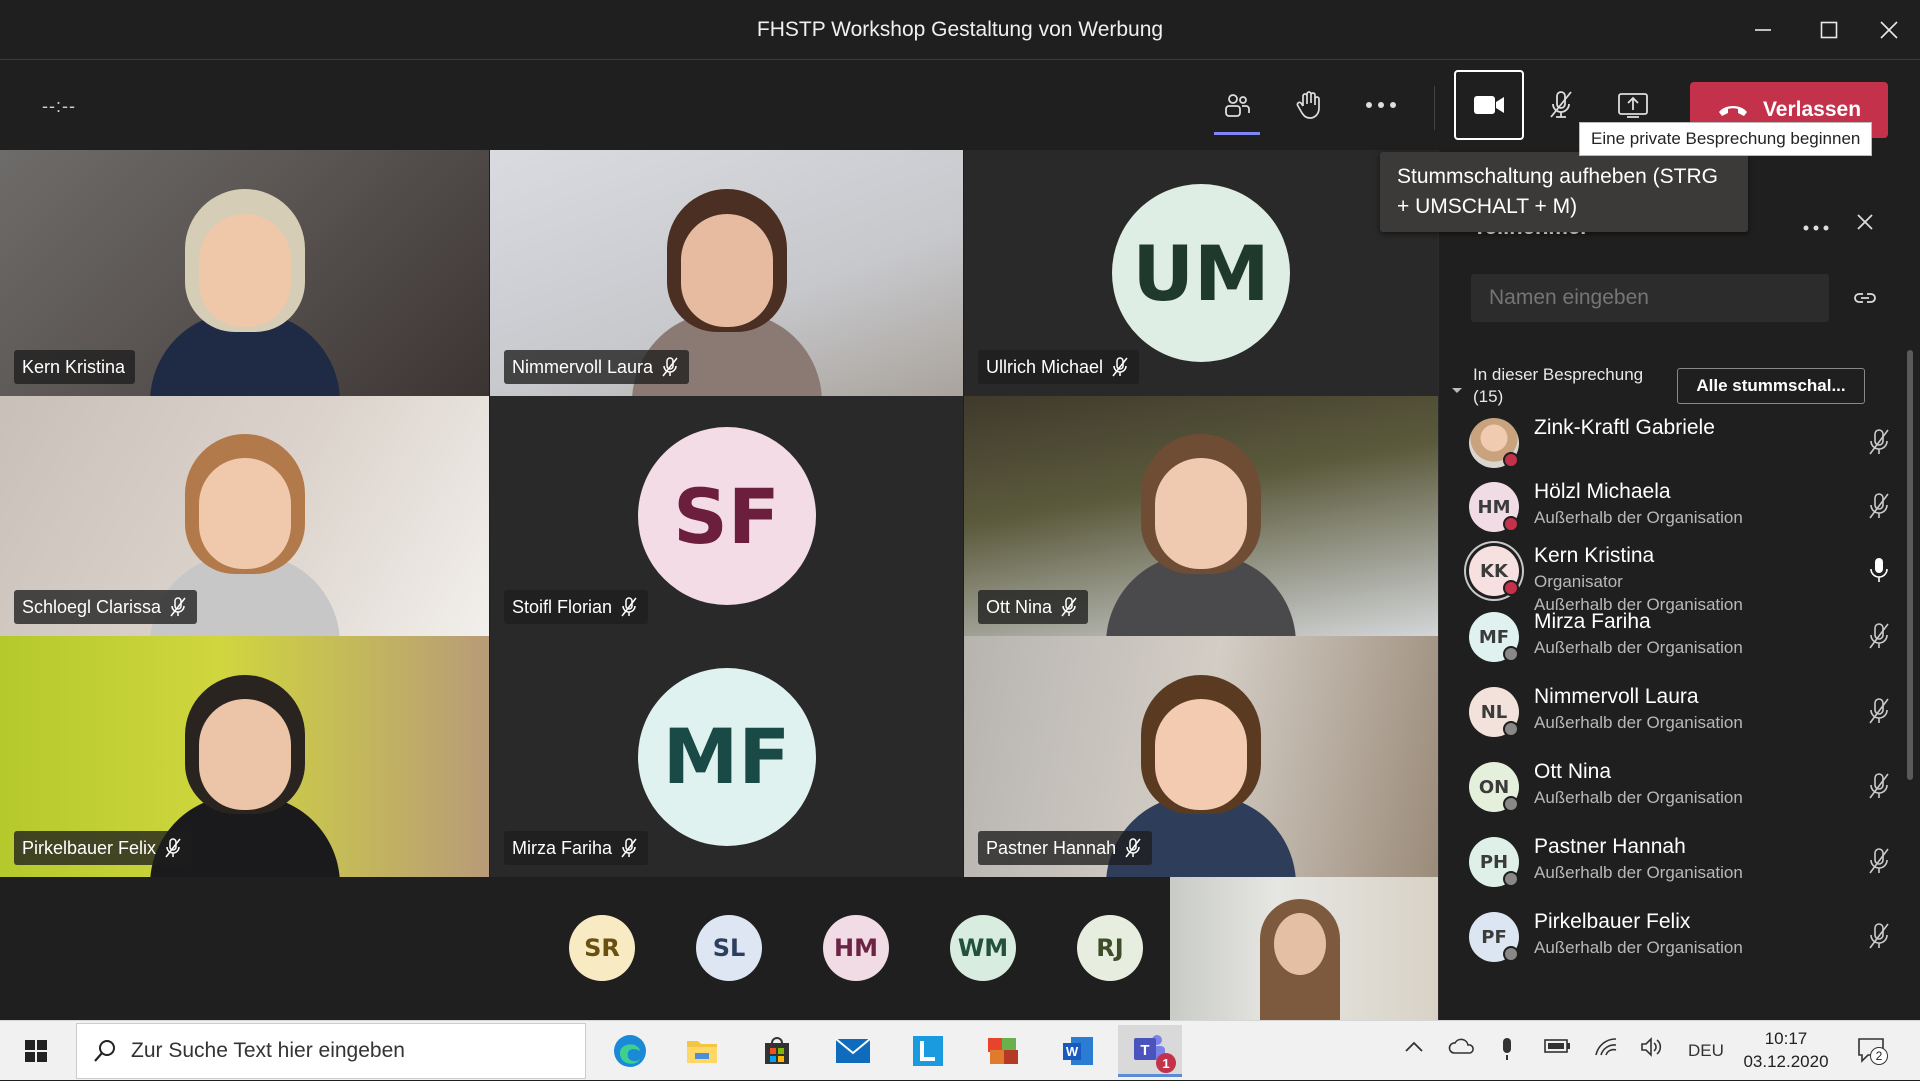  I want to click on overflow-participant-avatar: WM, so click(983, 948).